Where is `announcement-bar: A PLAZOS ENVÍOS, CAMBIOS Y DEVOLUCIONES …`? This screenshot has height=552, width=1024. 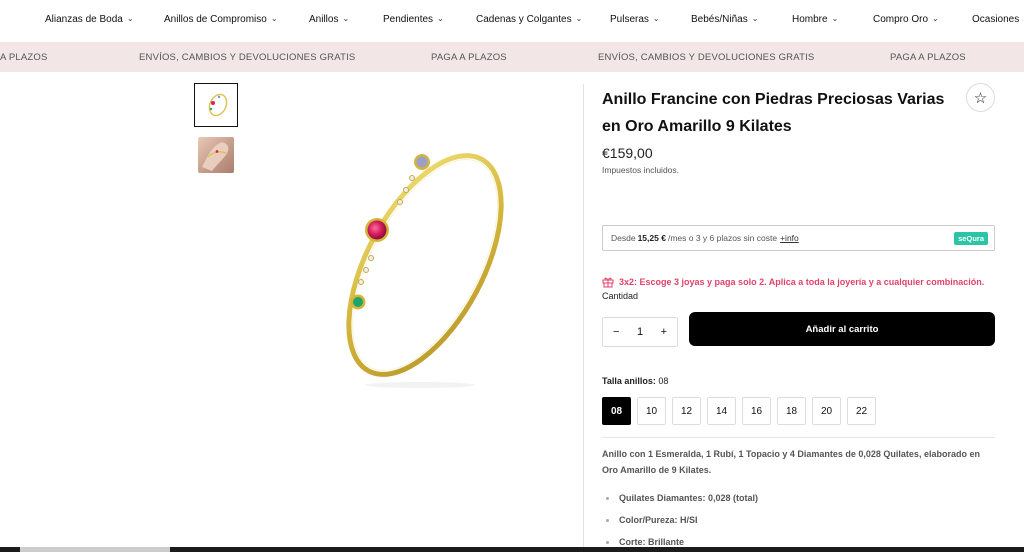 announcement-bar: A PLAZOS ENVÍOS, CAMBIOS Y DEVOLUCIONES … is located at coordinates (512, 57).